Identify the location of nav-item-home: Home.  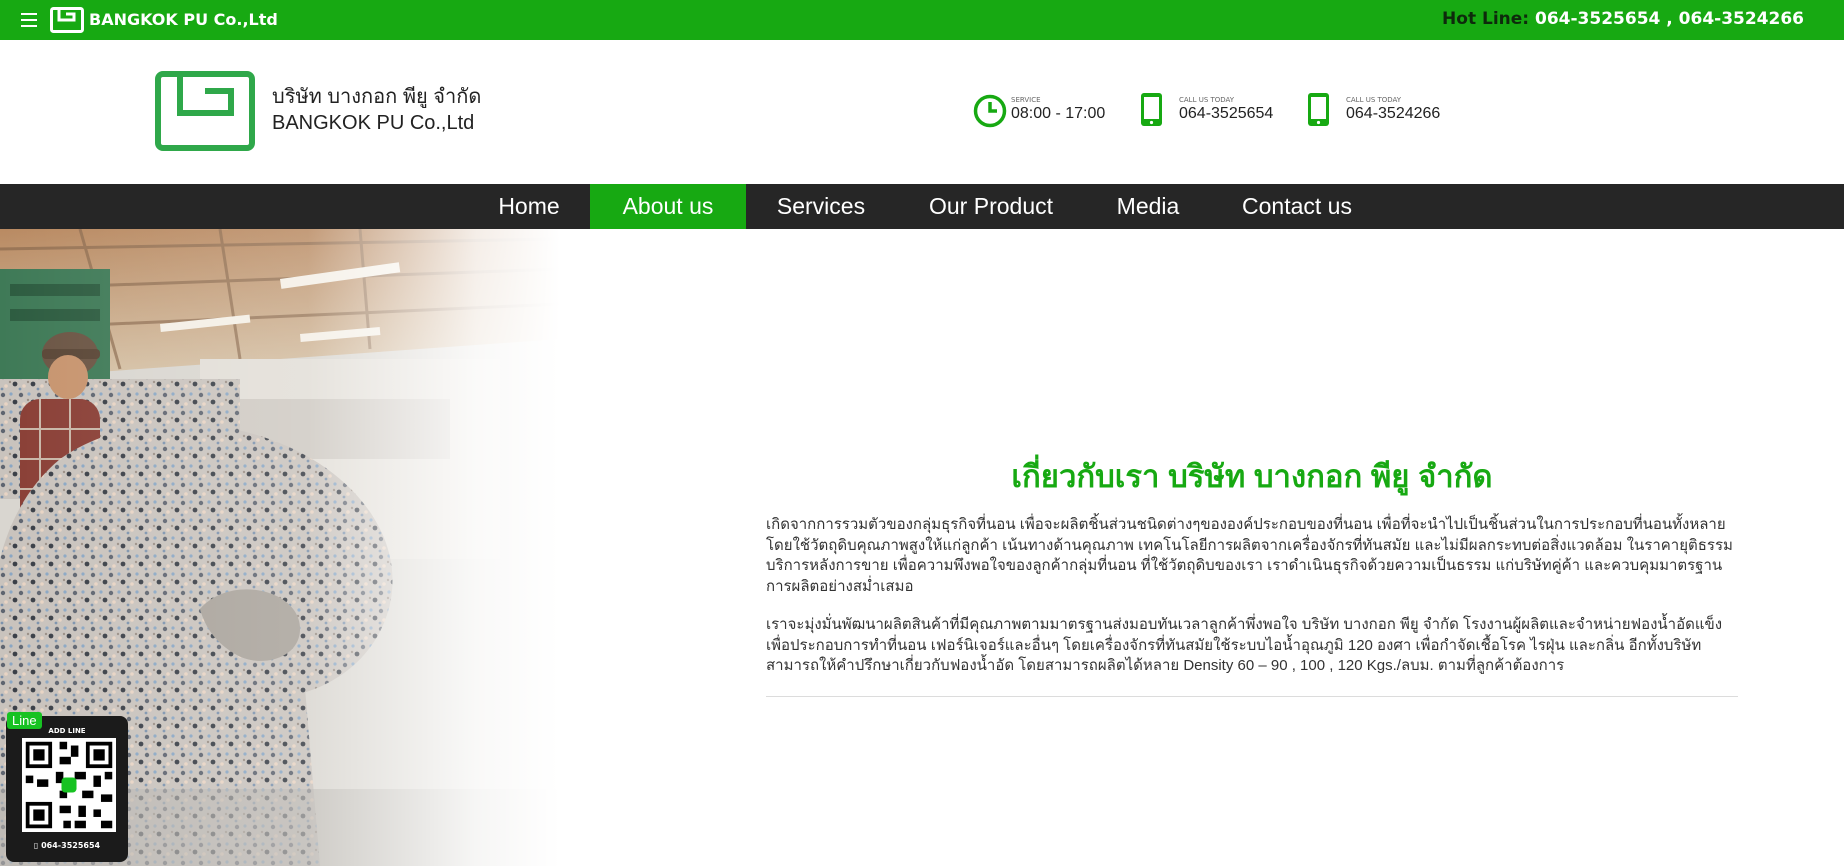
(529, 206).